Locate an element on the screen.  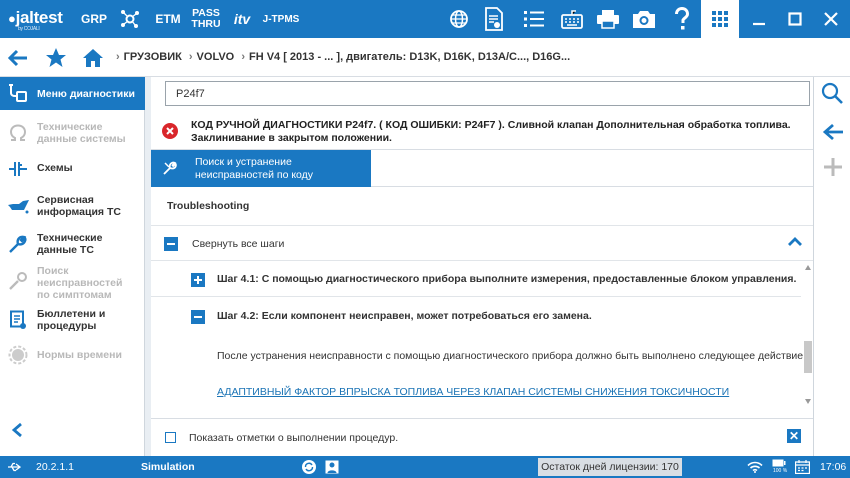
sidebar-item-symptom-troubleshooting: Поиск неисправностей по симптомам is located at coordinates (72, 283).